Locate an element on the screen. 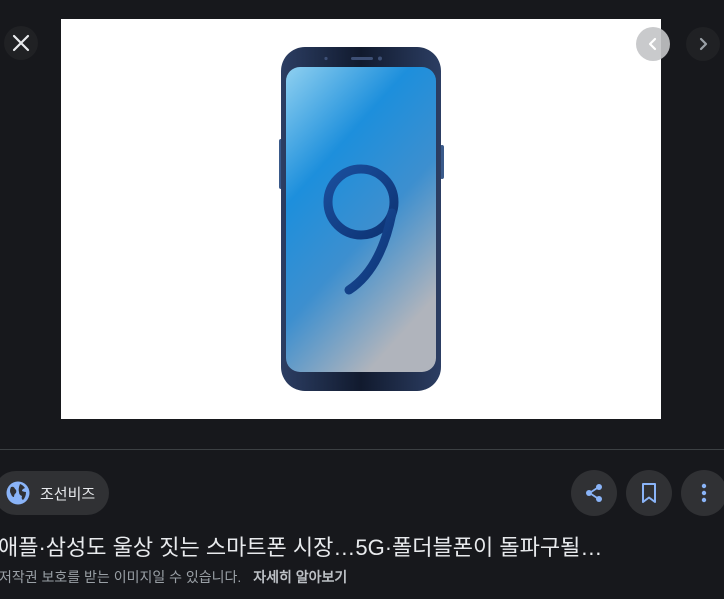 The width and height of the screenshot is (724, 599). copyright-notice: 저작권 보호를 받는 이미지일 수 있습니다. is located at coordinates (121, 577).